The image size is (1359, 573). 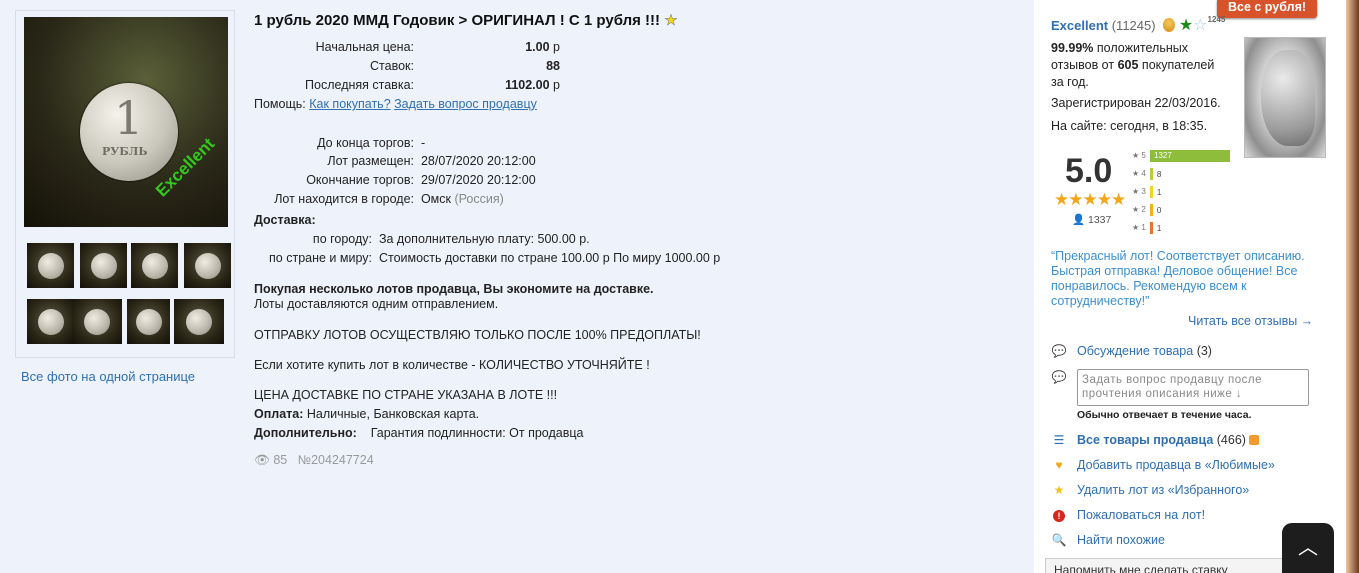 I want to click on rating-bar-row: ★ 3 1, so click(x=1146, y=192).